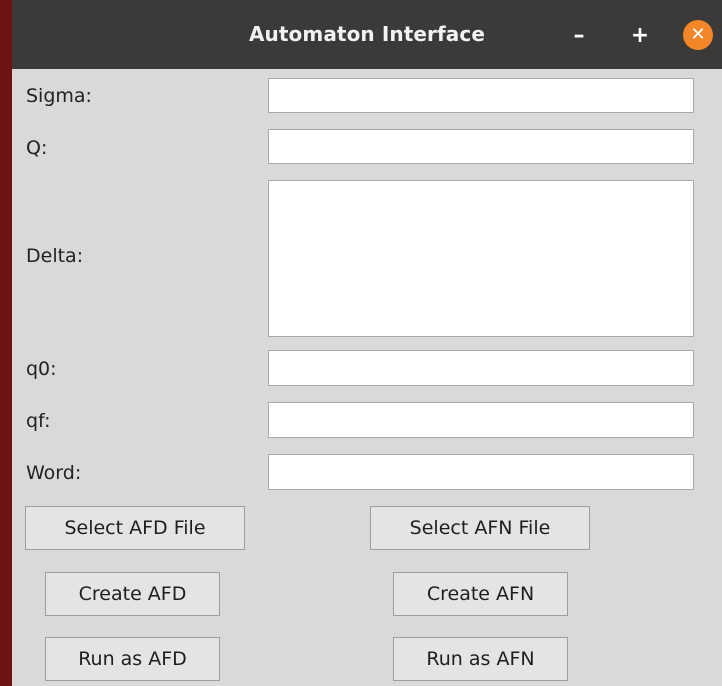 This screenshot has height=686, width=722. What do you see at coordinates (55, 256) in the screenshot?
I see `delta-label: Delta:` at bounding box center [55, 256].